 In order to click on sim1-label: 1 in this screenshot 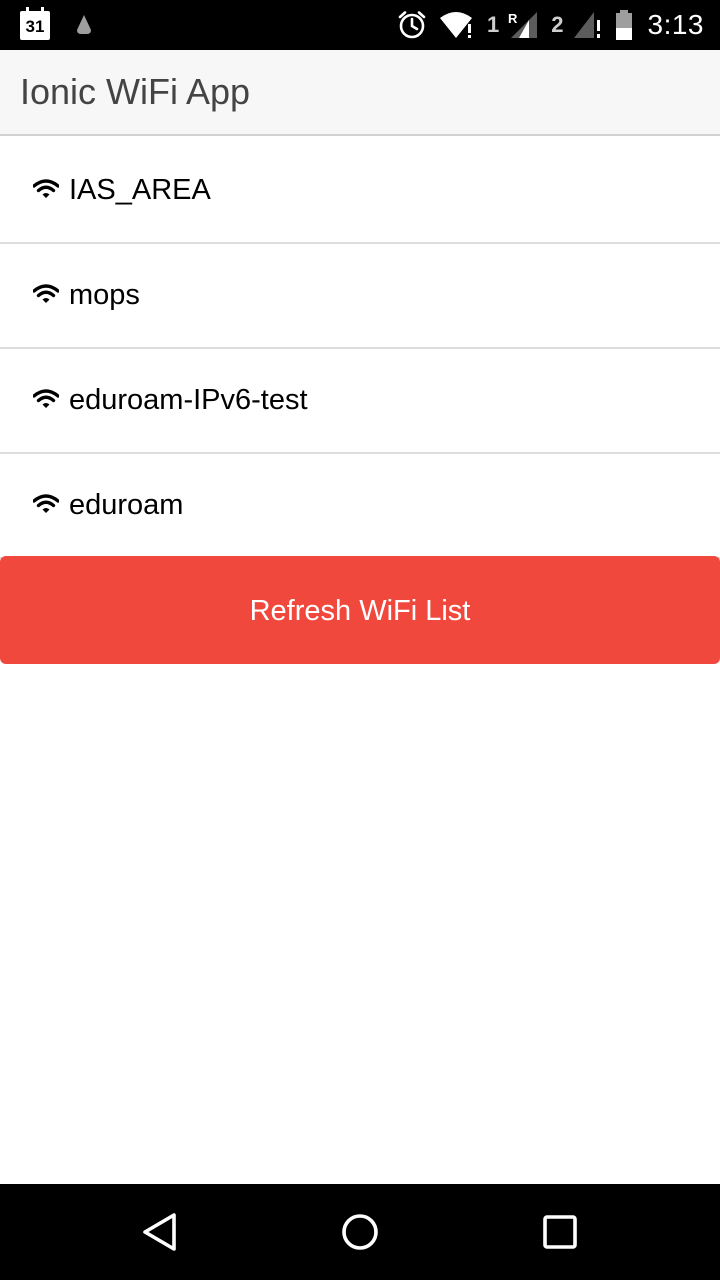, I will do `click(493, 24)`.